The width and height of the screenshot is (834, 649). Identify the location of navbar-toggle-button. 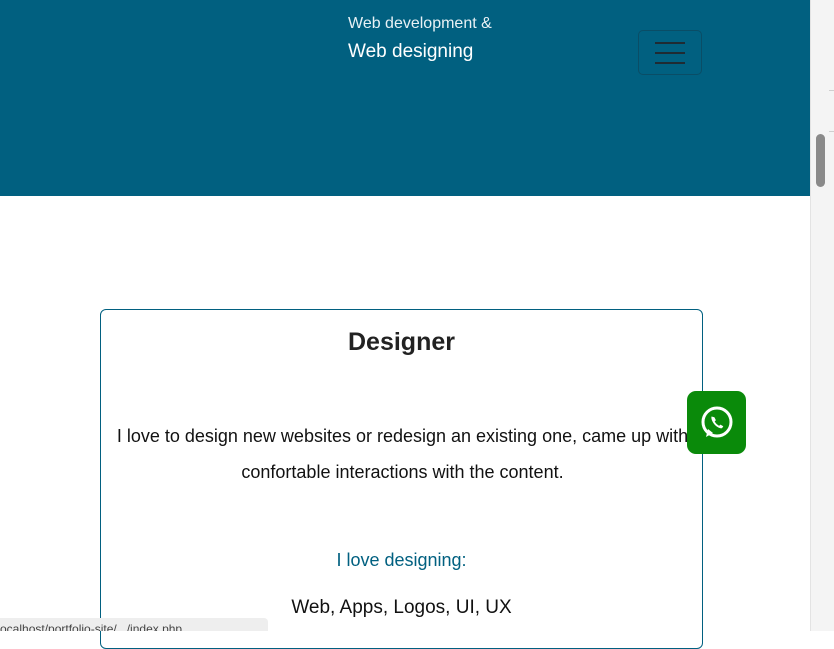
(670, 52).